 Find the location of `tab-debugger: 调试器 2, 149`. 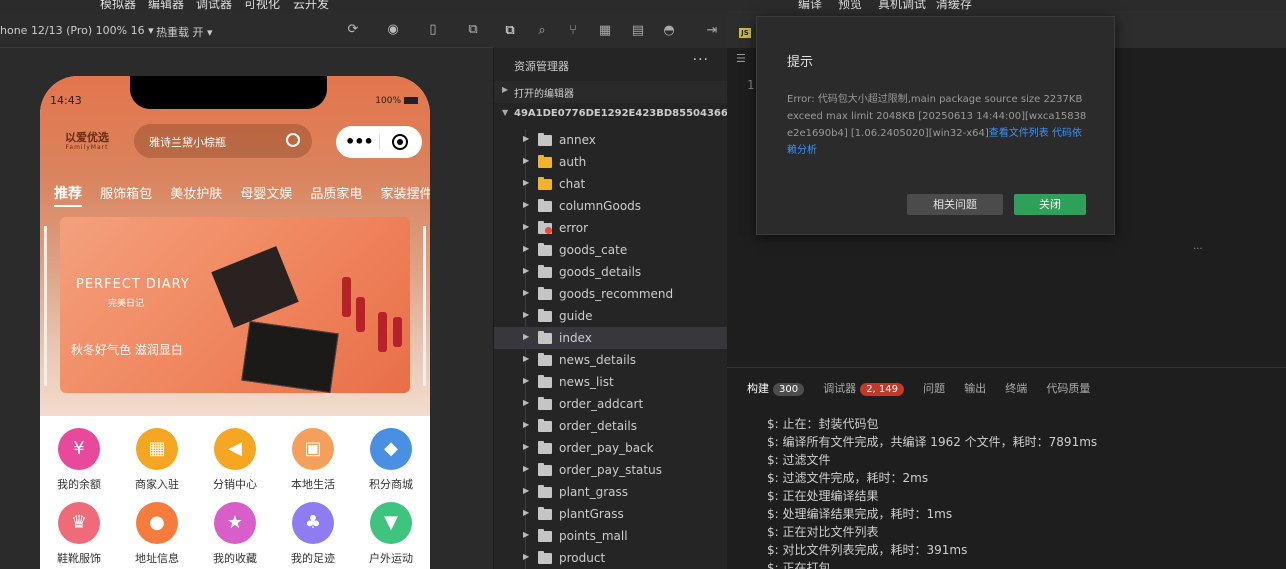

tab-debugger: 调试器 2, 149 is located at coordinates (863, 388).